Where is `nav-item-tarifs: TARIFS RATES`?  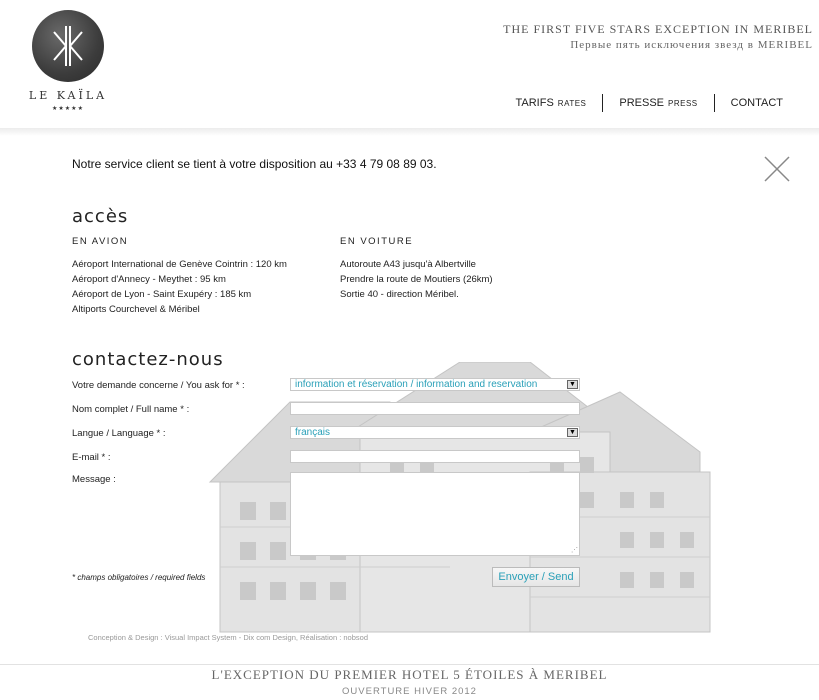
nav-item-tarifs: TARIFS RATES is located at coordinates (551, 103).